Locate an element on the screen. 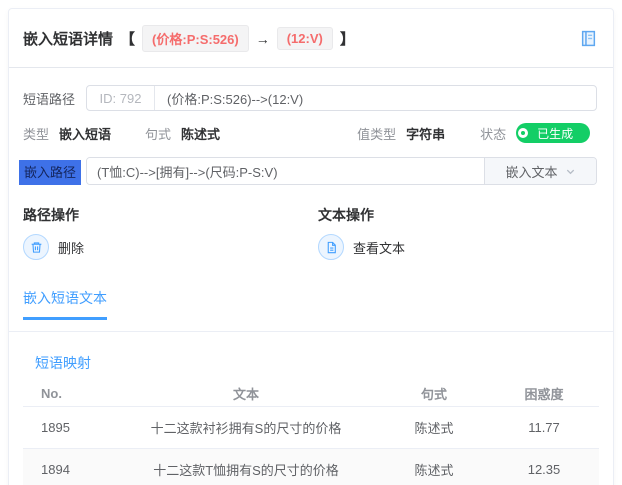  embed-text-dropdown-label: 嵌入文本 is located at coordinates (531, 172).